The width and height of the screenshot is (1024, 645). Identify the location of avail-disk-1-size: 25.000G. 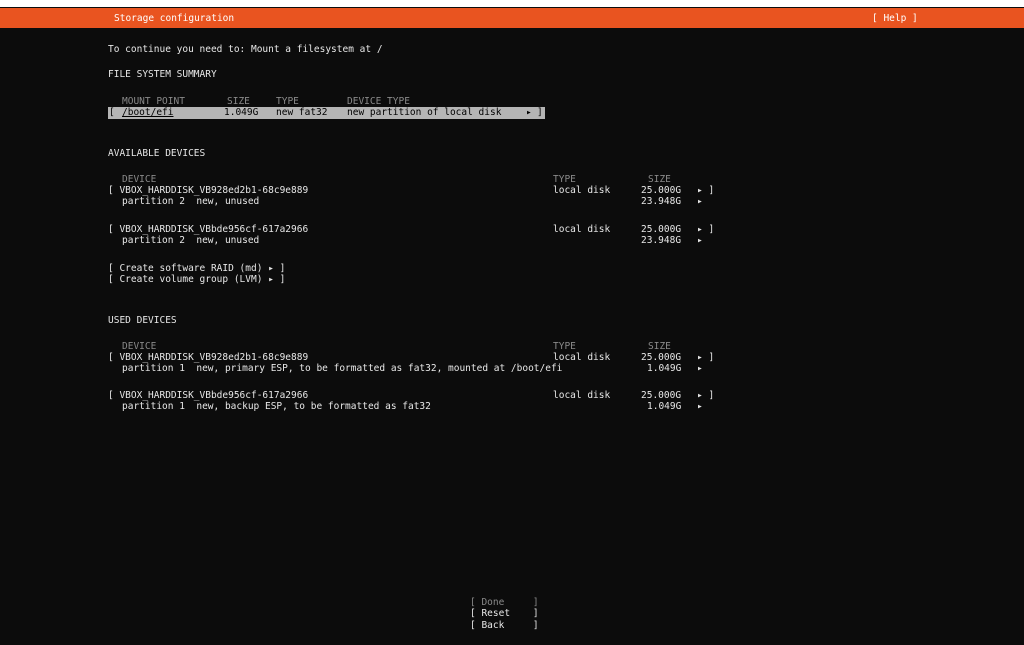
(661, 190).